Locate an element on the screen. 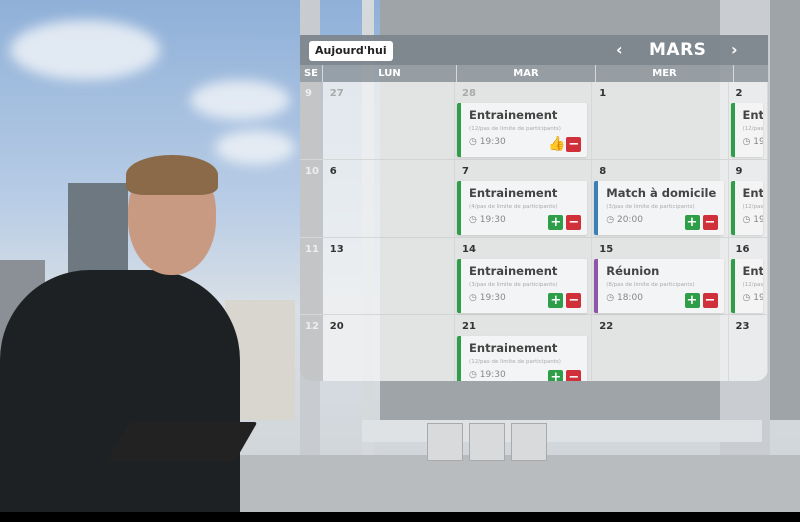 The height and width of the screenshot is (522, 800). day-number: 28 is located at coordinates (469, 93).